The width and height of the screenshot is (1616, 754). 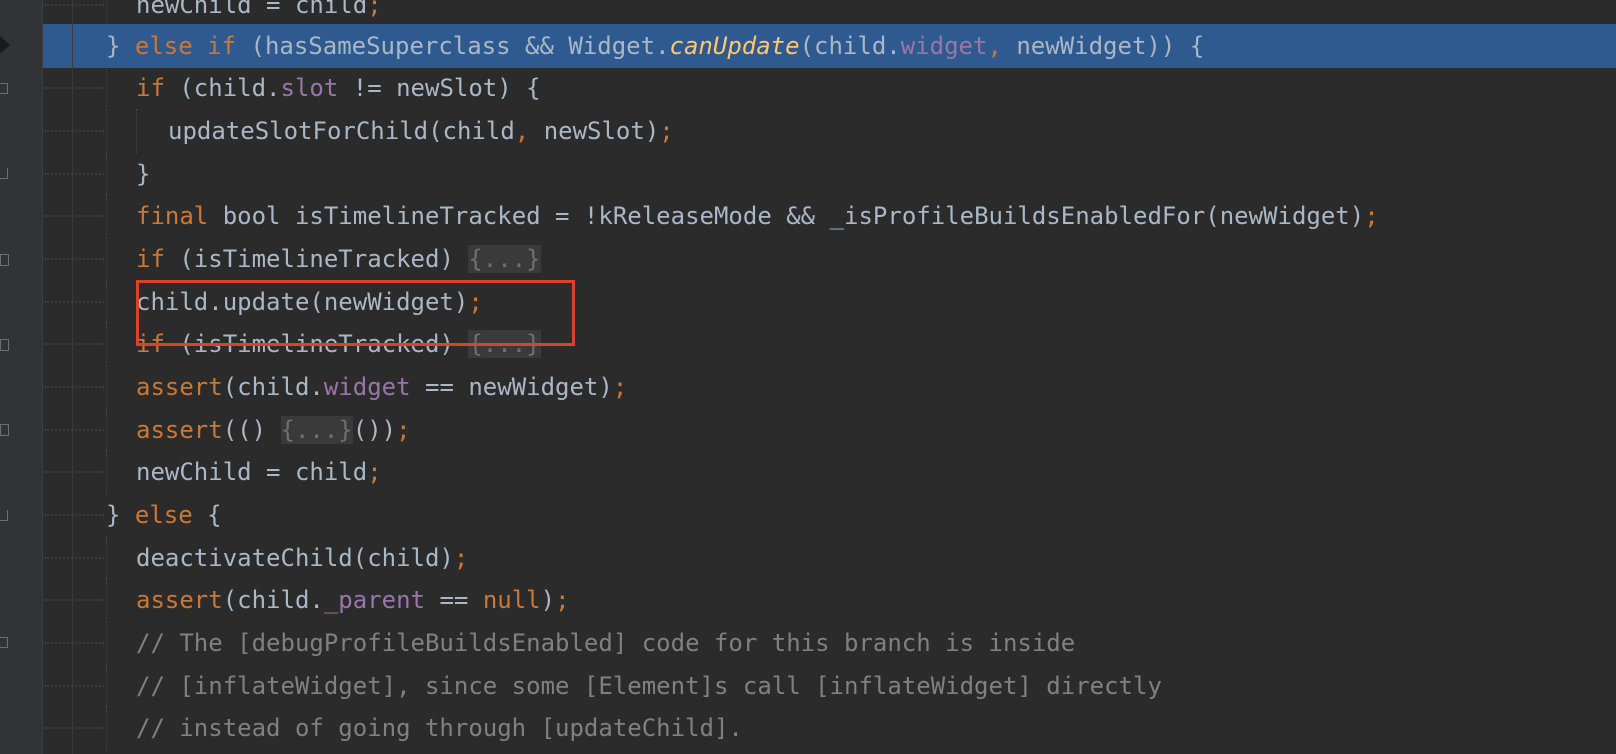 I want to click on code-line: assert(() {...}());, so click(x=808, y=430).